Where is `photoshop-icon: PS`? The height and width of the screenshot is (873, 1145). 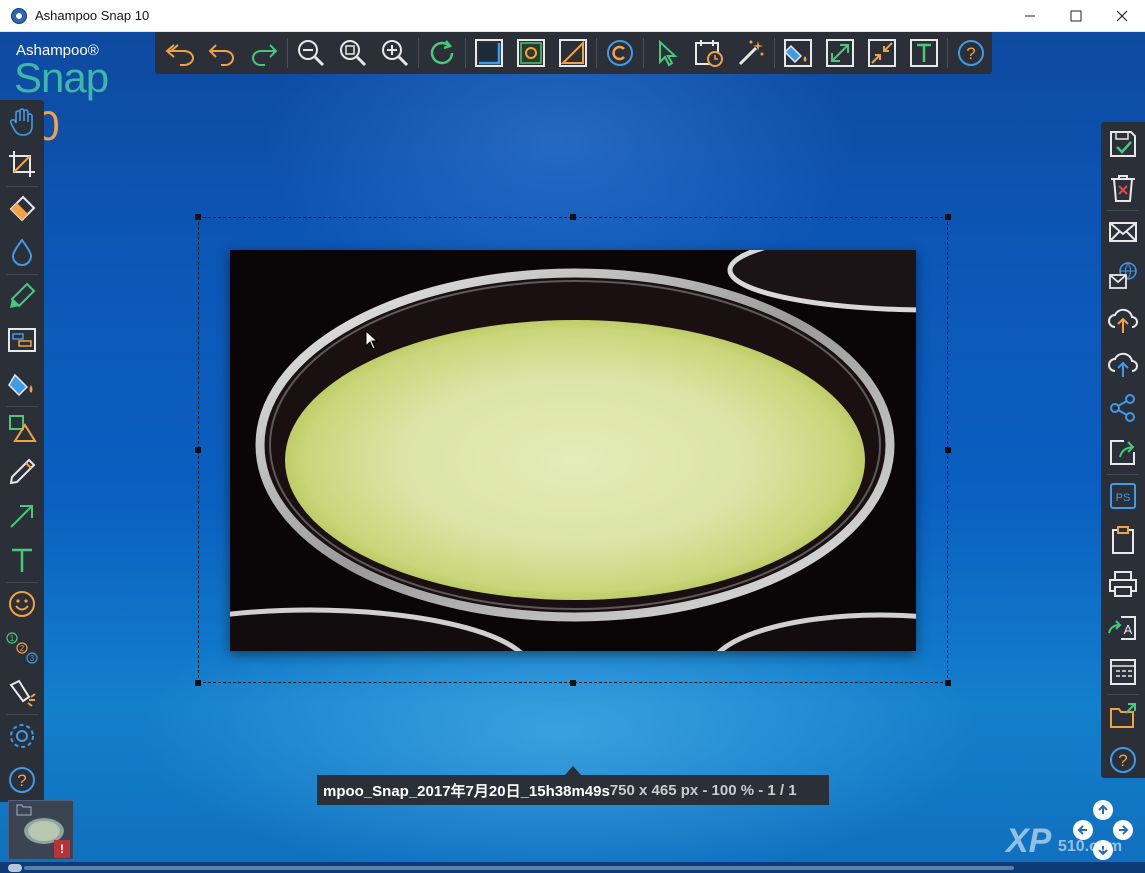 photoshop-icon: PS is located at coordinates (1123, 496).